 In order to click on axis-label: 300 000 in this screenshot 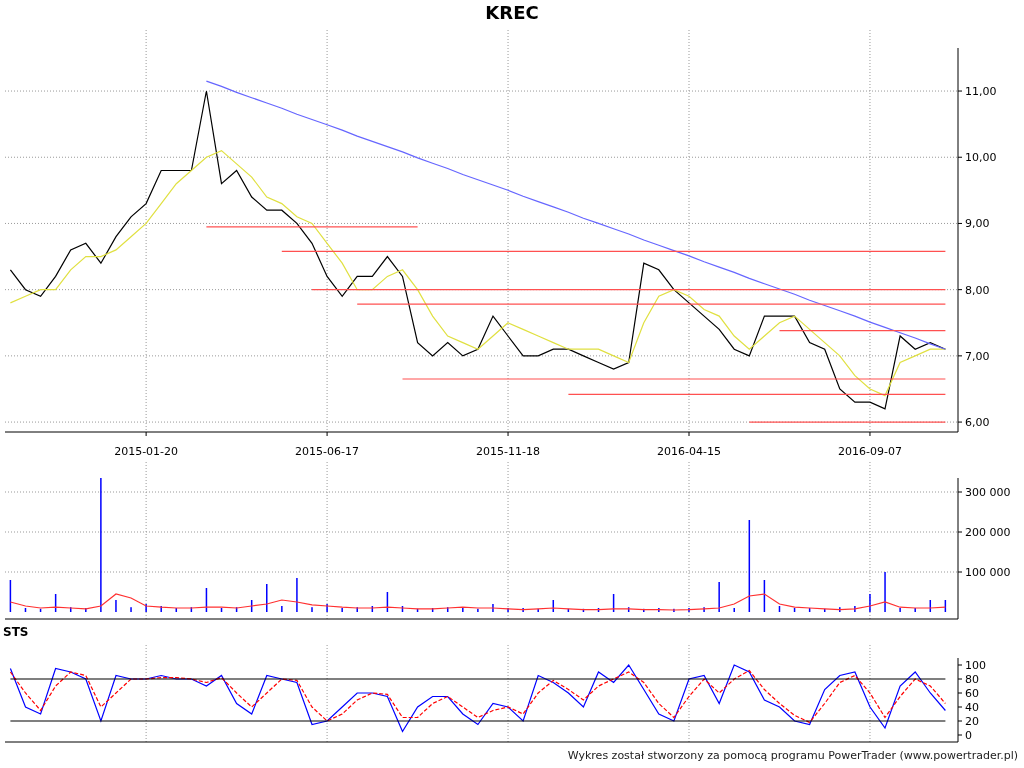, I will do `click(988, 492)`.